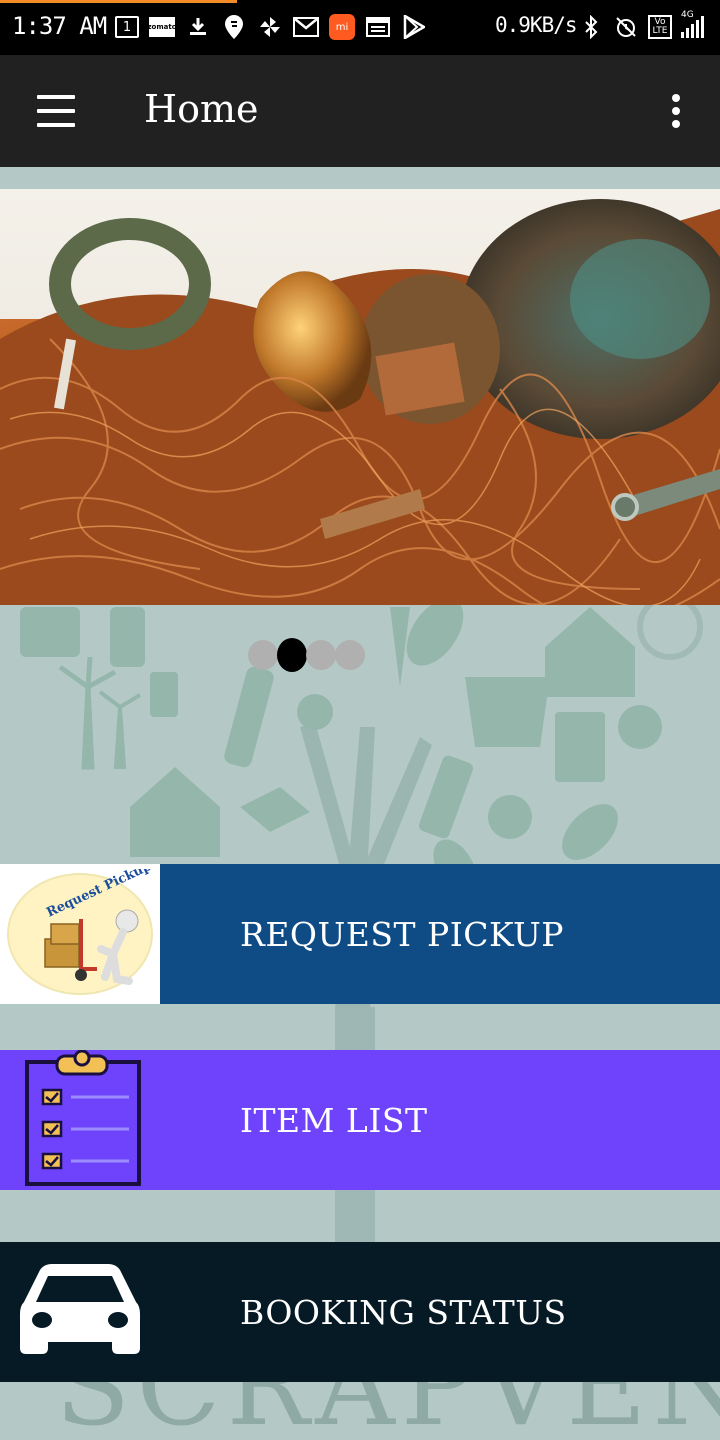  Describe the element at coordinates (591, 27) in the screenshot. I see `bluetooth-icon` at that location.